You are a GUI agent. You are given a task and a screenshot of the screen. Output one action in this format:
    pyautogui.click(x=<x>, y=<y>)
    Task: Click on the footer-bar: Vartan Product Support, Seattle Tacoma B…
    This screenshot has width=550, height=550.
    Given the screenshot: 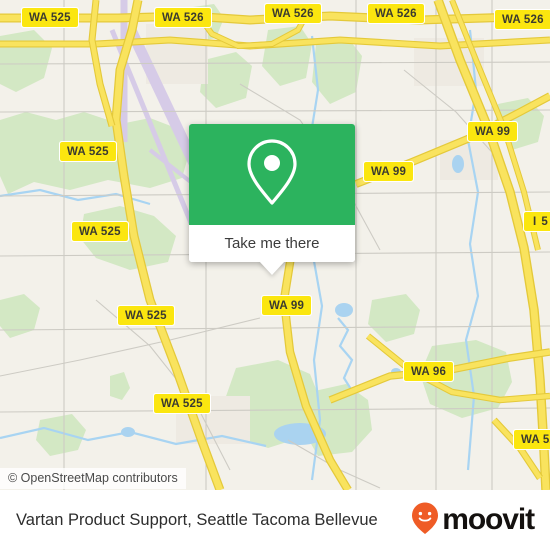 What is the action you would take?
    pyautogui.click(x=275, y=520)
    